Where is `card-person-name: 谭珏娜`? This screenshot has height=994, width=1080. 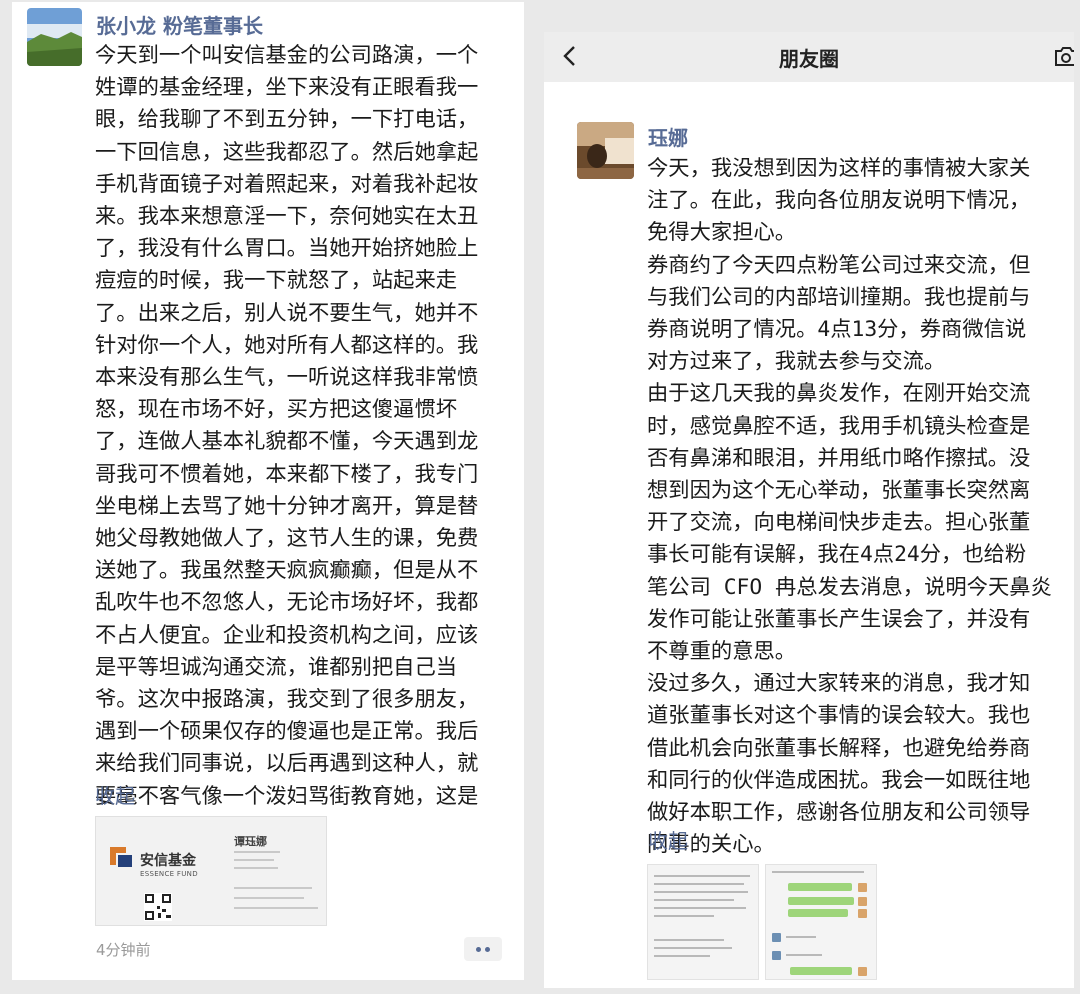
card-person-name: 谭珏娜 is located at coordinates (250, 841).